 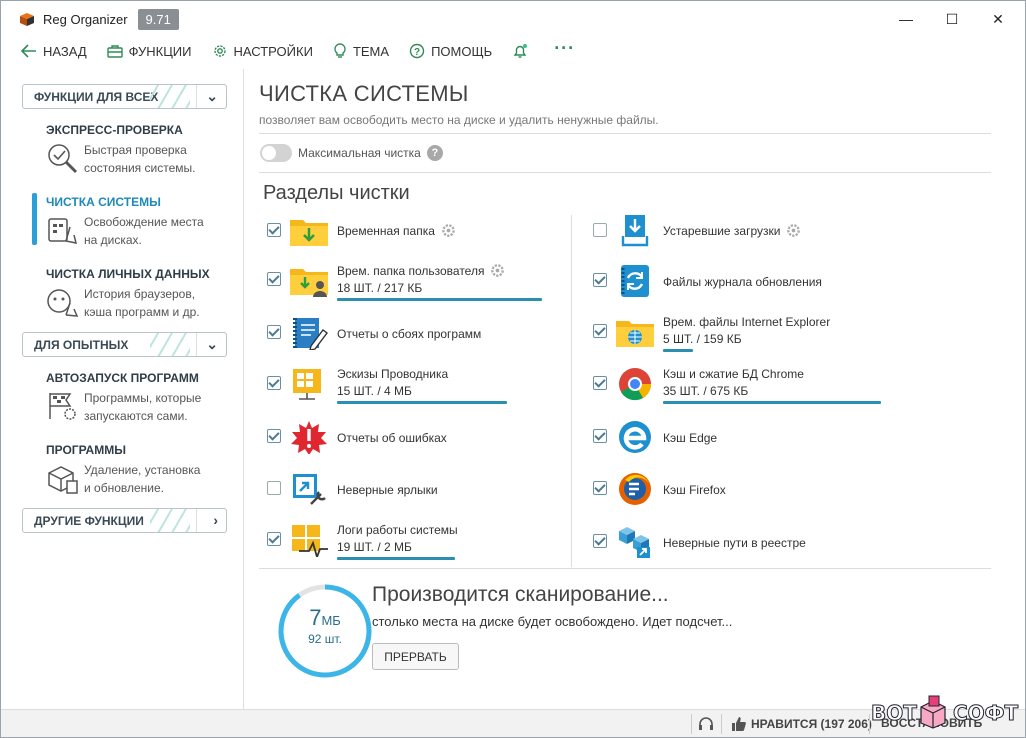 What do you see at coordinates (63, 231) in the screenshot?
I see `disk-broom-icon` at bounding box center [63, 231].